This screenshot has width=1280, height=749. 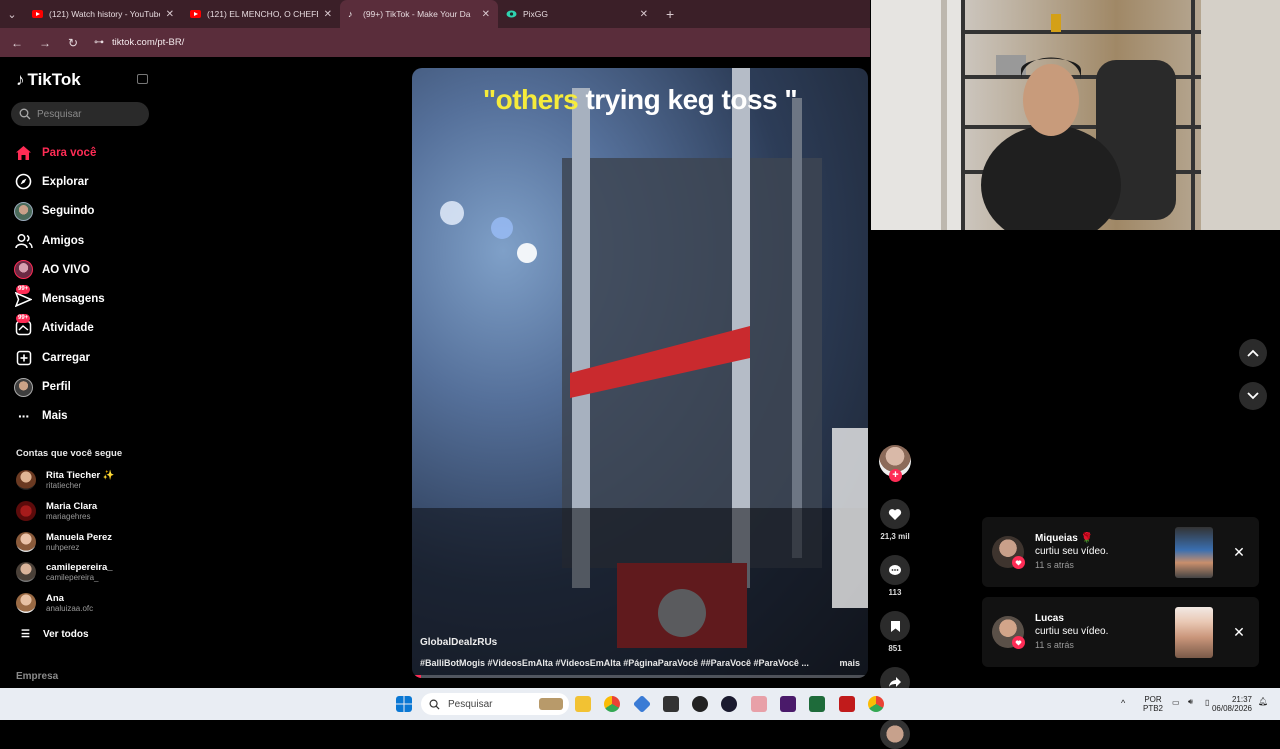 What do you see at coordinates (1120, 632) in the screenshot?
I see `like-notification: Lucas curtiu seu vídeo. 11 s atrás ✕` at bounding box center [1120, 632].